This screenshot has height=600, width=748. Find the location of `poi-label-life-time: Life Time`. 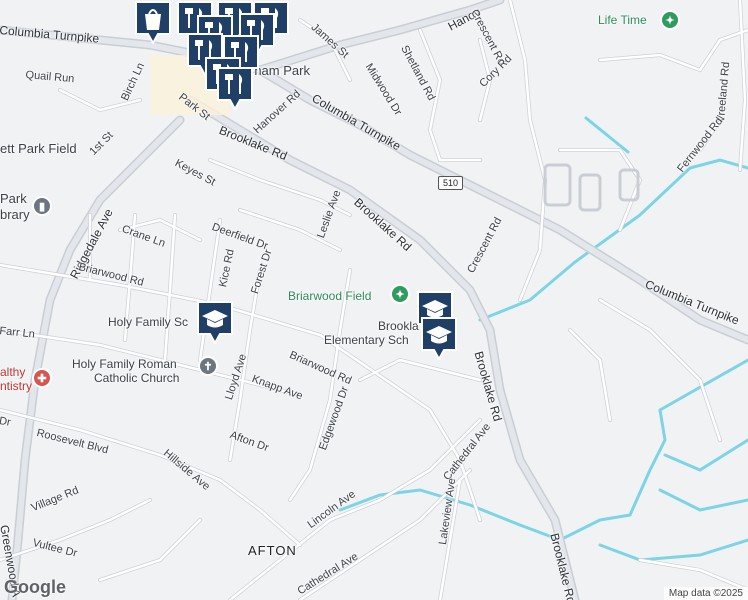

poi-label-life-time: Life Time is located at coordinates (622, 20).